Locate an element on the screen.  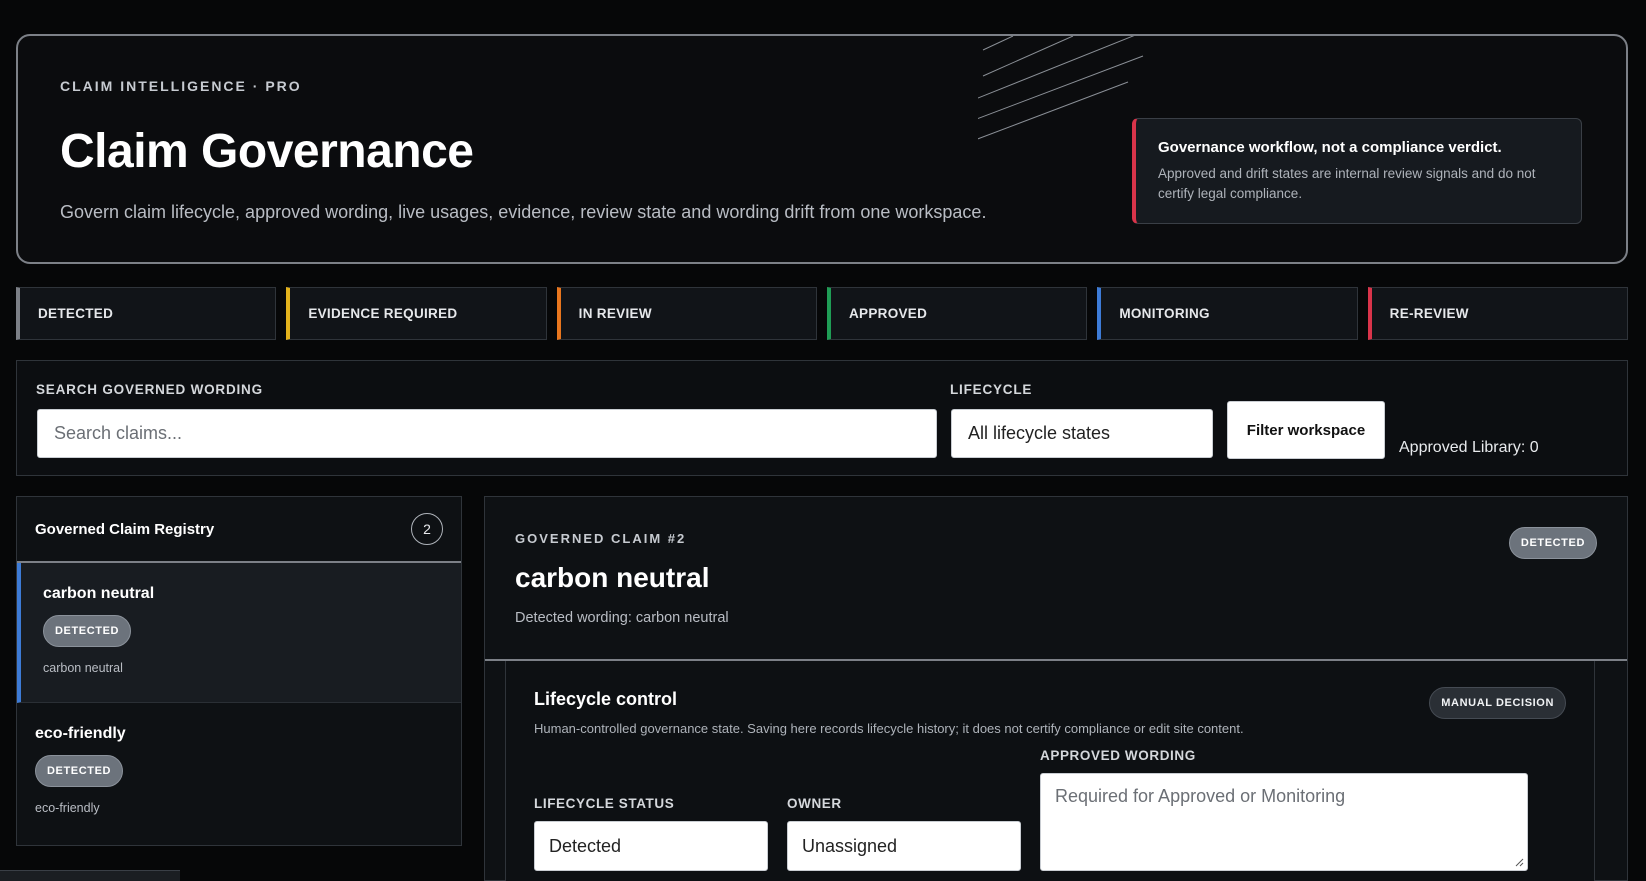
owner-label: OWNER is located at coordinates (814, 803).